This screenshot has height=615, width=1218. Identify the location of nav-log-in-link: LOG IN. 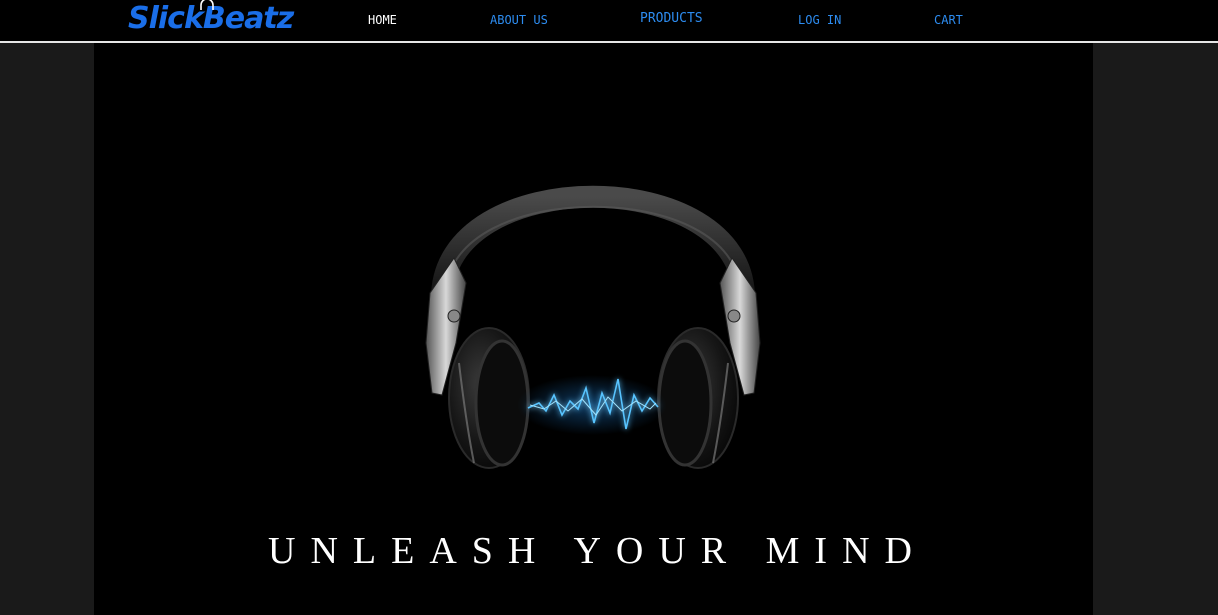
(819, 20).